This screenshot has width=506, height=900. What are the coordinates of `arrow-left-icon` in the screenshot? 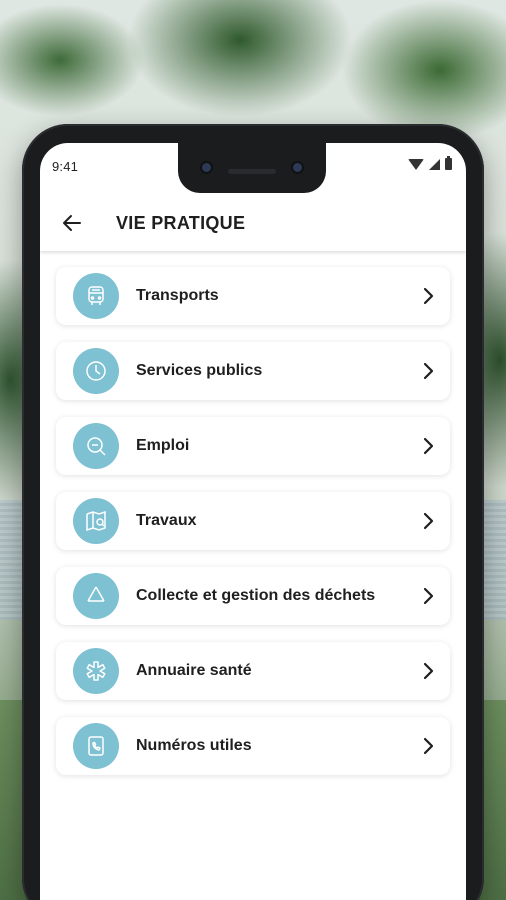 It's located at (72, 223).